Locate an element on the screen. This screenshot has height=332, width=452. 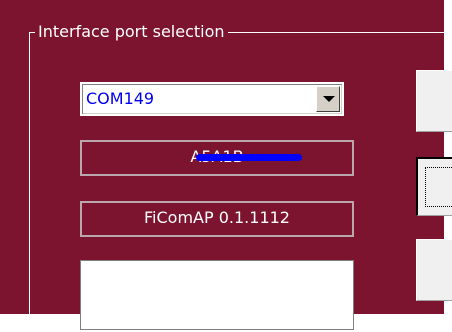
chevron-down-icon is located at coordinates (328, 99).